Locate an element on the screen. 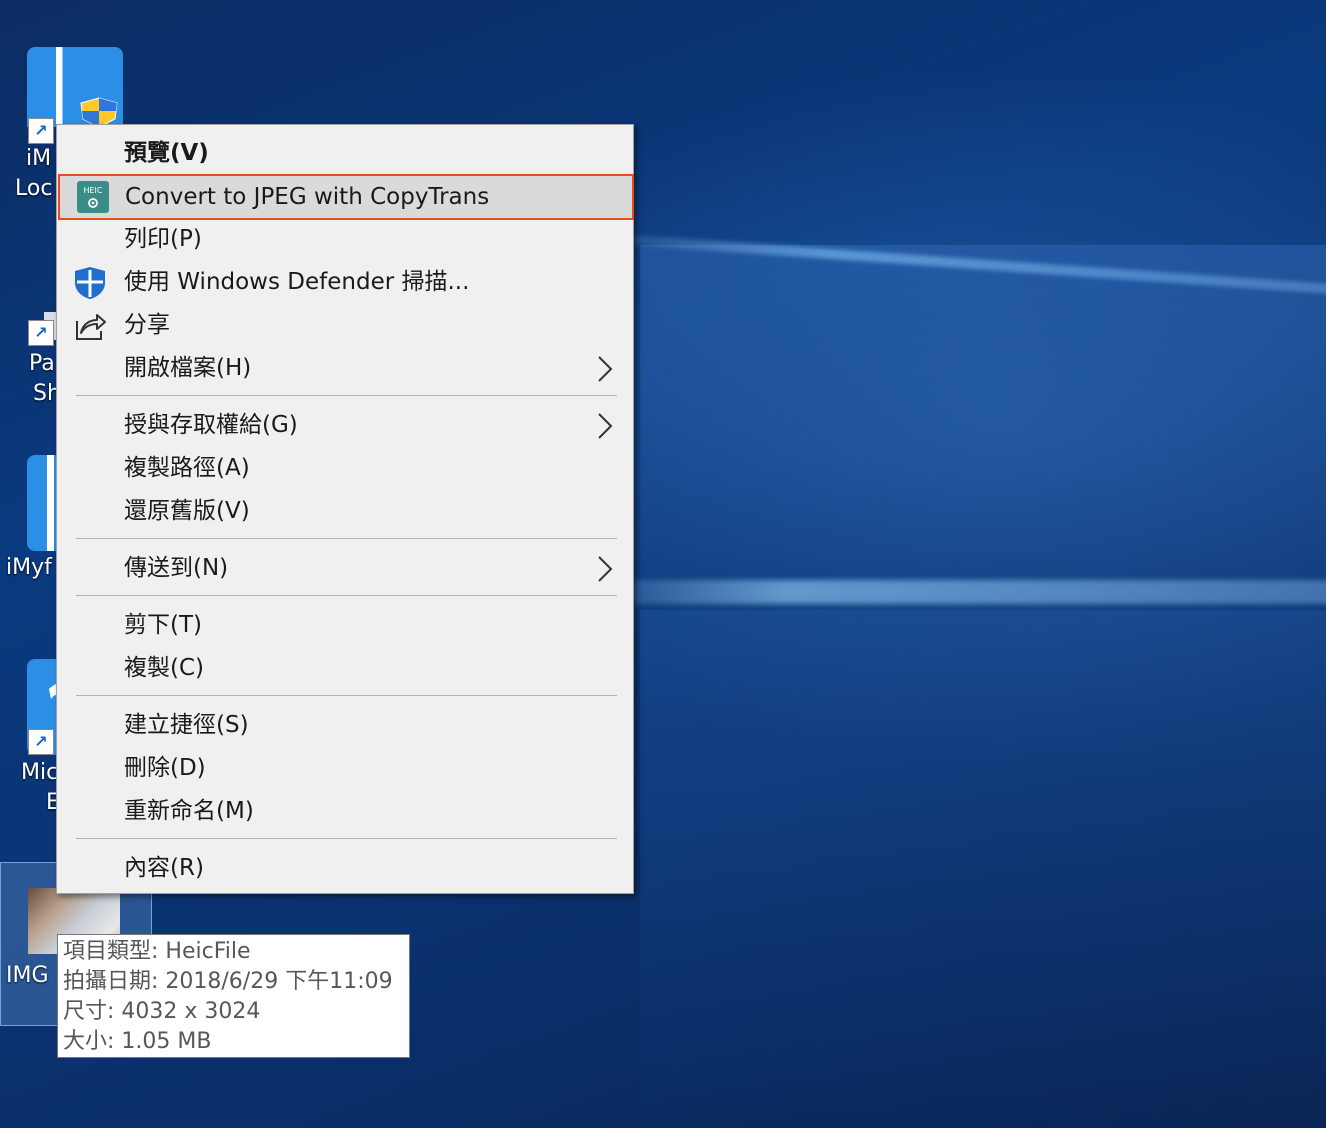 The width and height of the screenshot is (1326, 1128). menu-item-label: 複製(C) is located at coordinates (164, 668).